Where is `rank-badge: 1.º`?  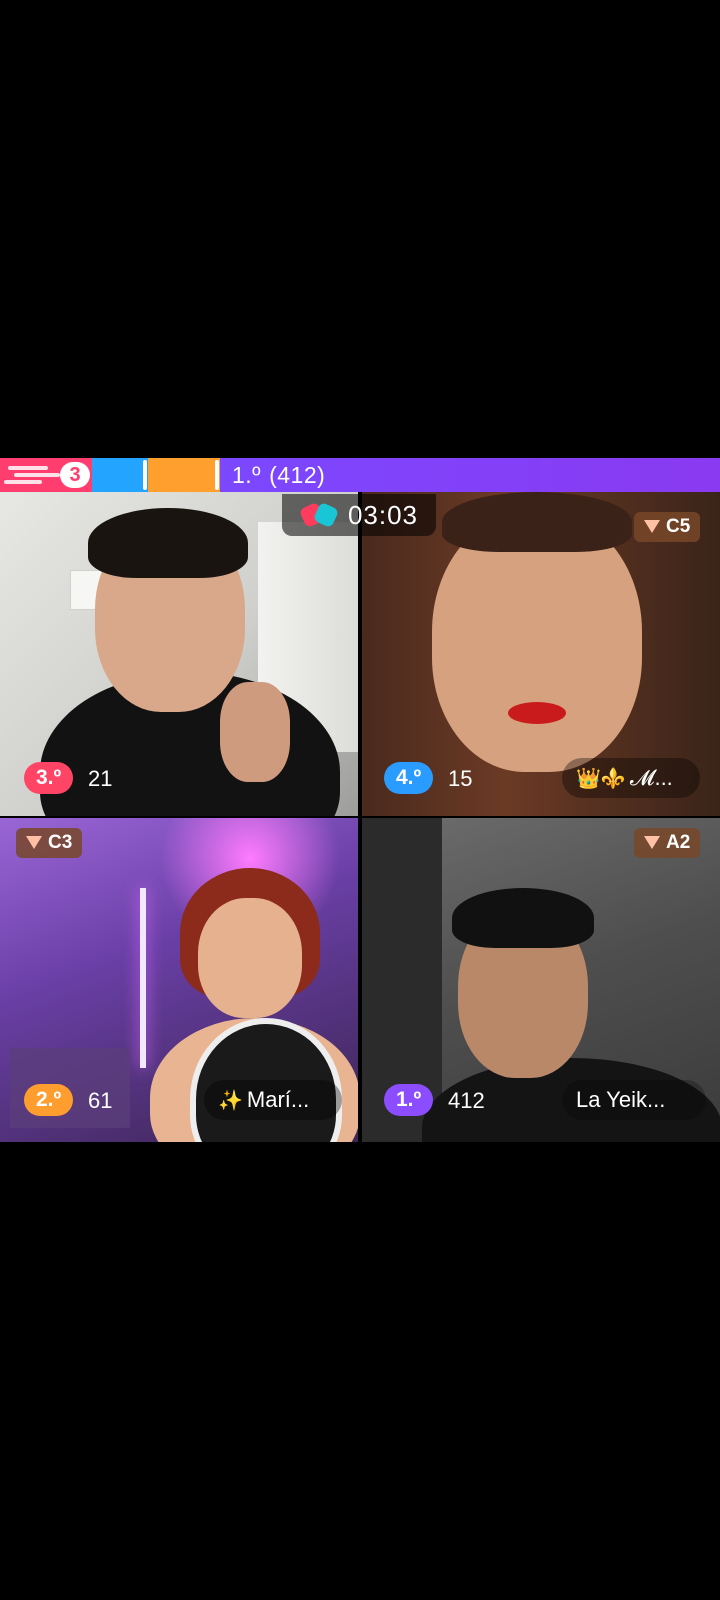
rank-badge: 1.º is located at coordinates (409, 1100).